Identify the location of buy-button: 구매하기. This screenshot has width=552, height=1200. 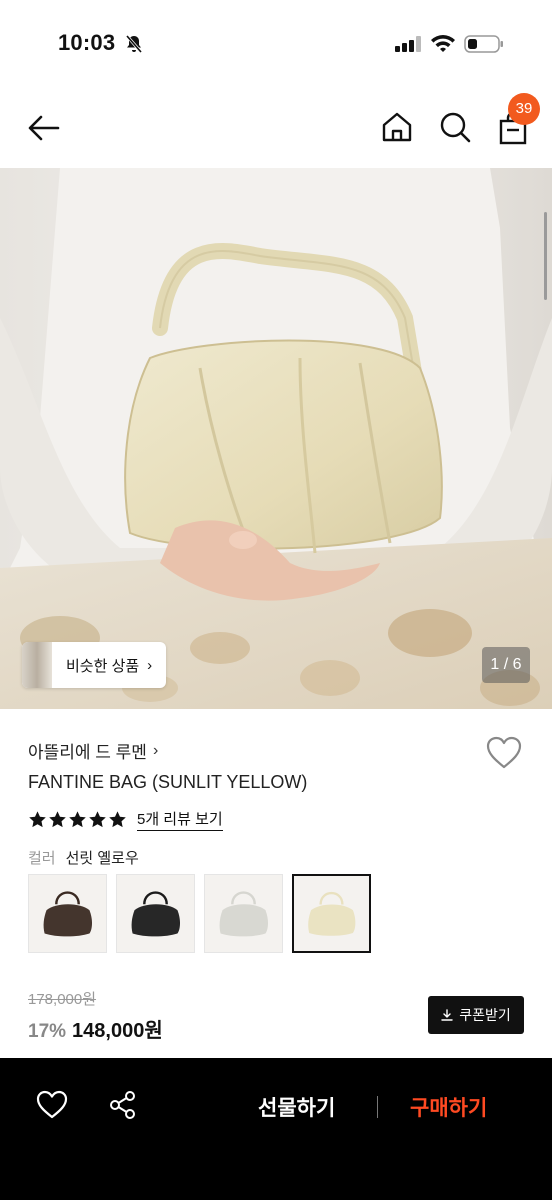
(448, 1107).